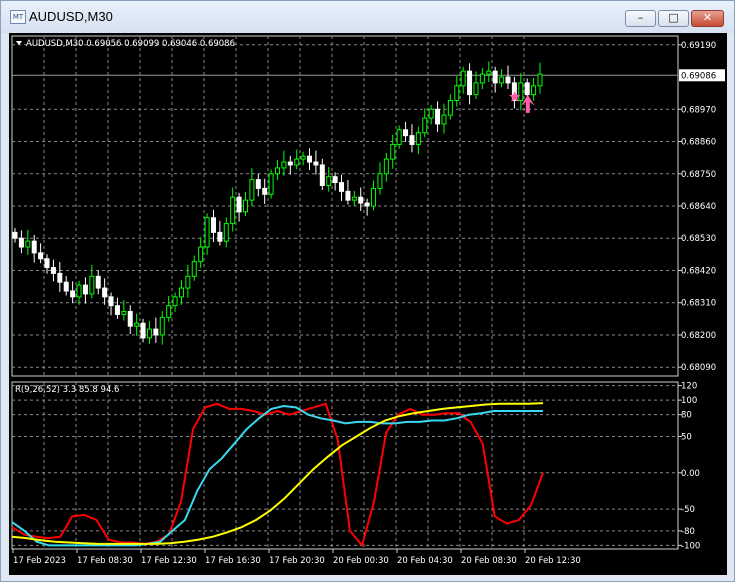 The height and width of the screenshot is (582, 735). What do you see at coordinates (105, 561) in the screenshot?
I see `time-tick-label: 17 Feb 08:30` at bounding box center [105, 561].